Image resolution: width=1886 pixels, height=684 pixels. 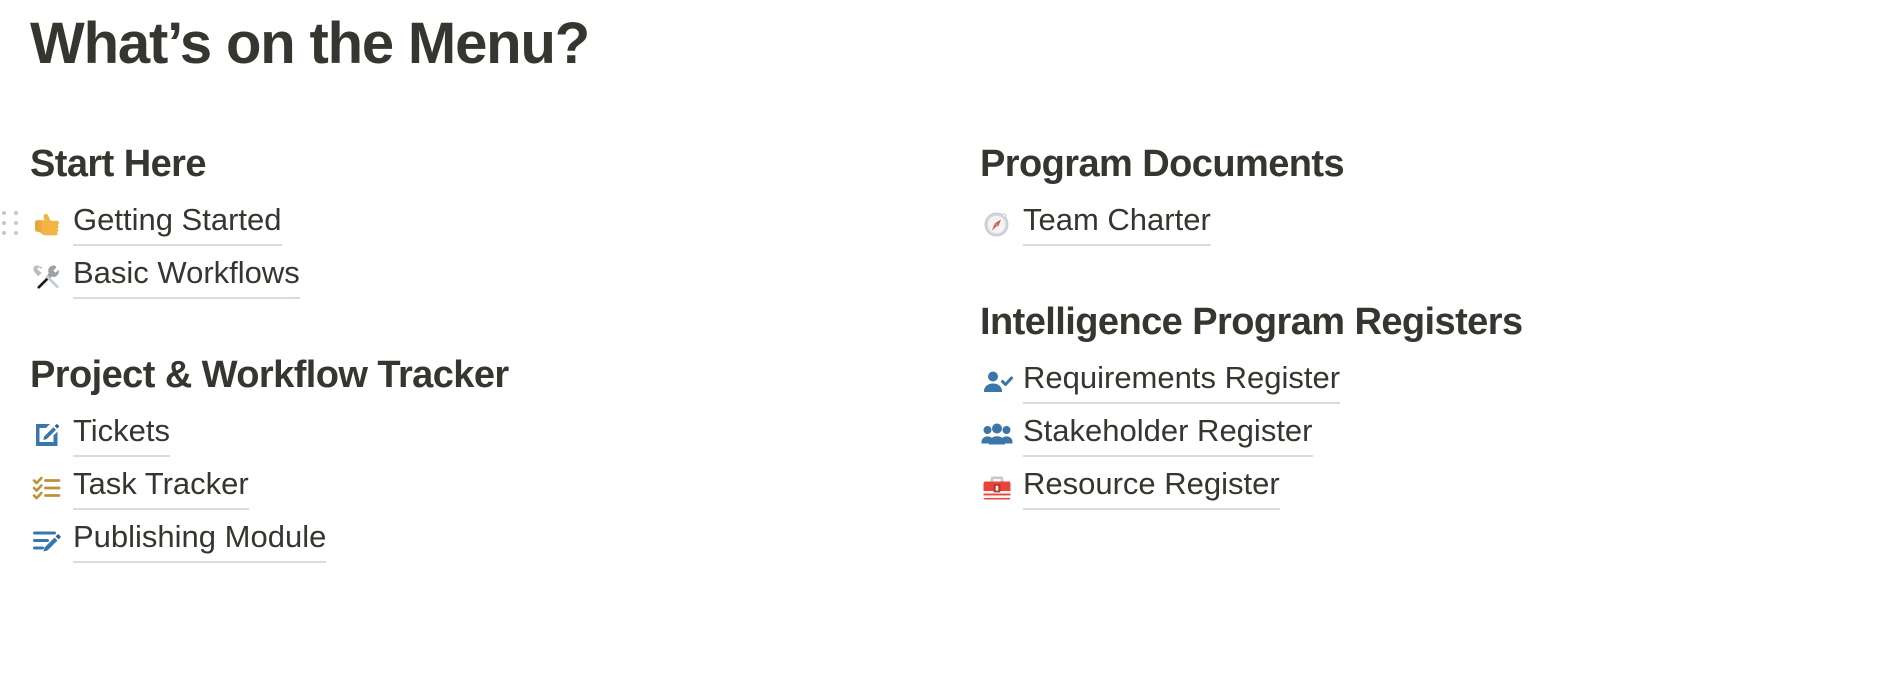 What do you see at coordinates (122, 434) in the screenshot?
I see `link-label: Tickets` at bounding box center [122, 434].